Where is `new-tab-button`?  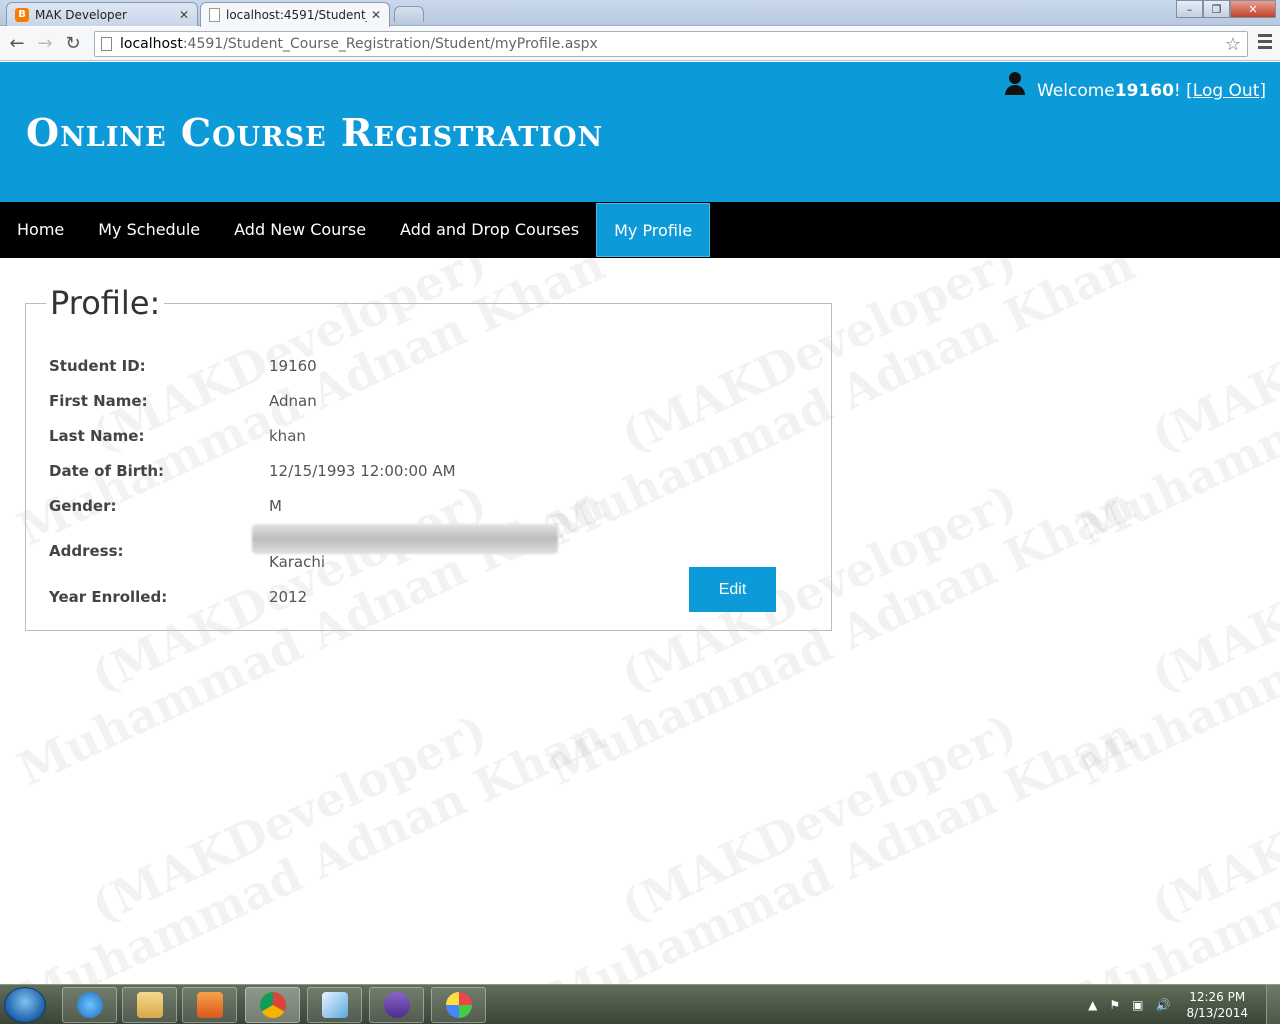
new-tab-button is located at coordinates (409, 14).